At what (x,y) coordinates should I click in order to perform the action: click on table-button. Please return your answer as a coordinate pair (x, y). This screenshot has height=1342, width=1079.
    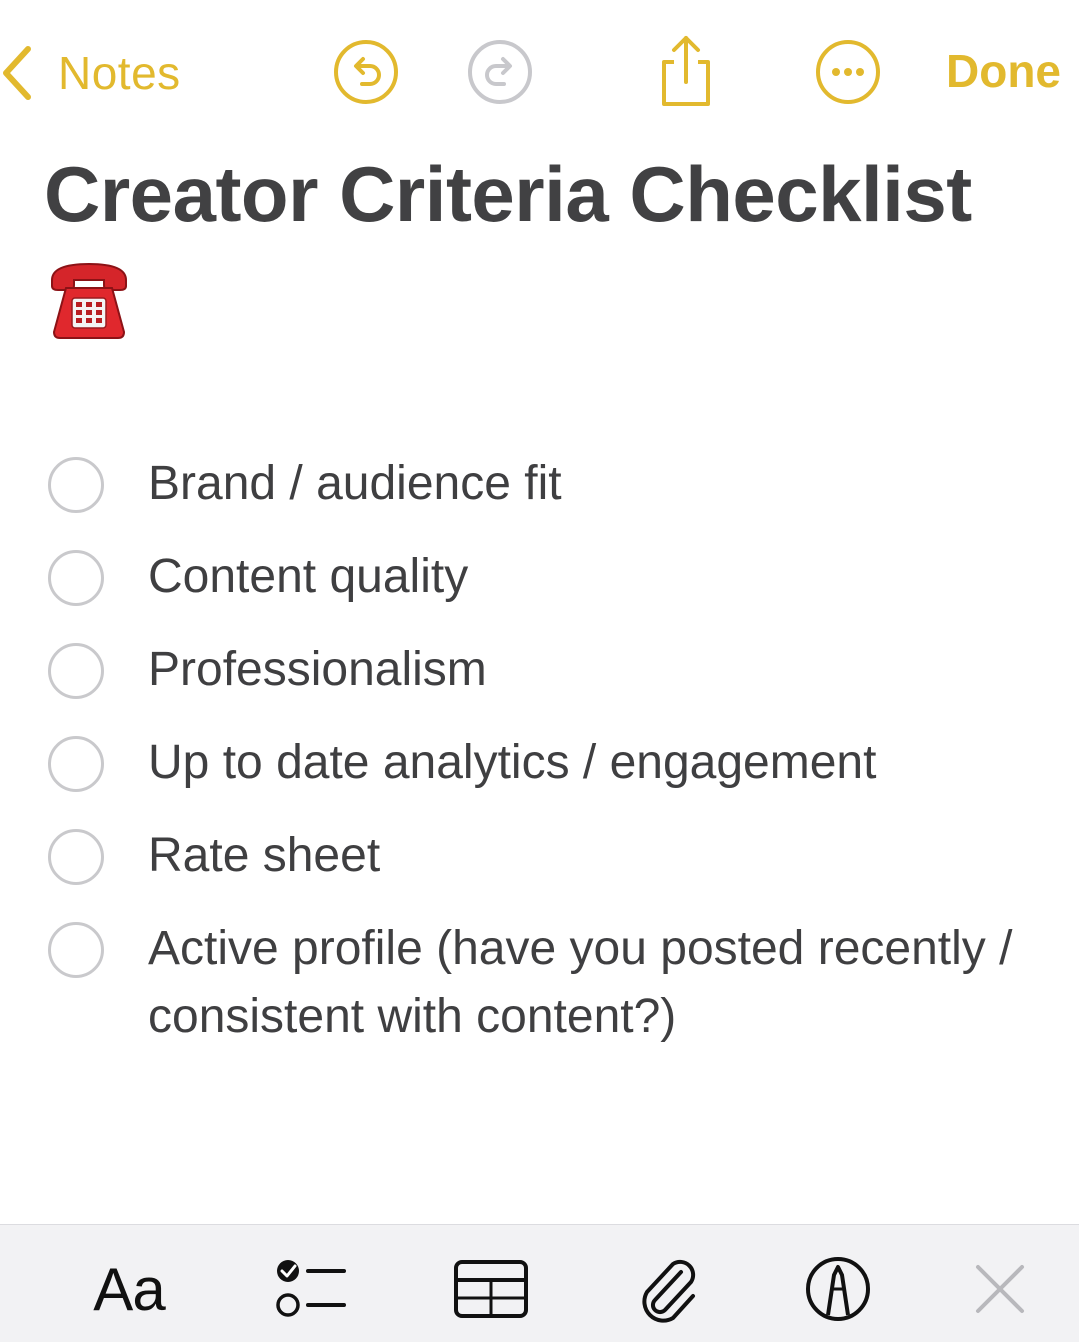
    Looking at the image, I should click on (491, 1289).